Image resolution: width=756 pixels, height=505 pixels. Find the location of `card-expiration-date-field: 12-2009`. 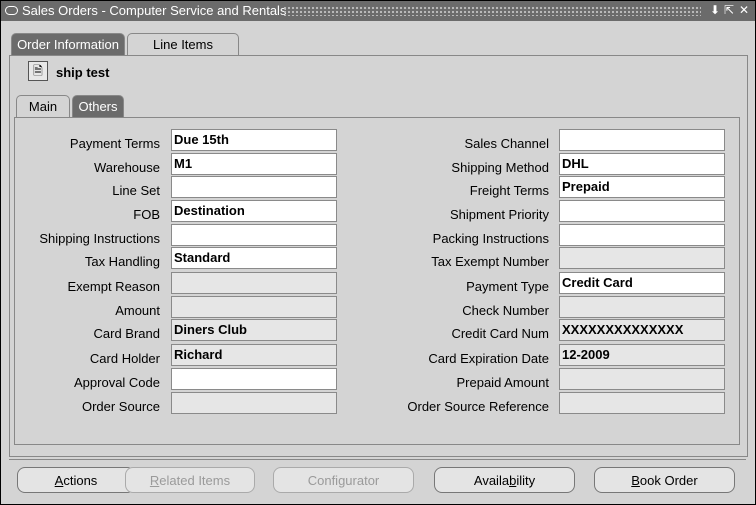

card-expiration-date-field: 12-2009 is located at coordinates (642, 355).